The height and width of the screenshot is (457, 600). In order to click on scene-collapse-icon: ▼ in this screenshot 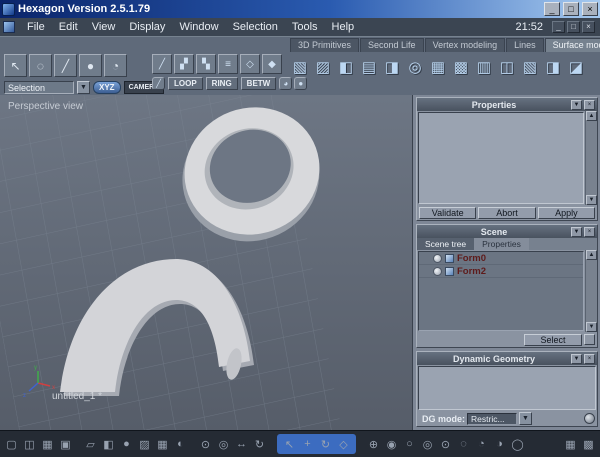, I will do `click(576, 231)`.